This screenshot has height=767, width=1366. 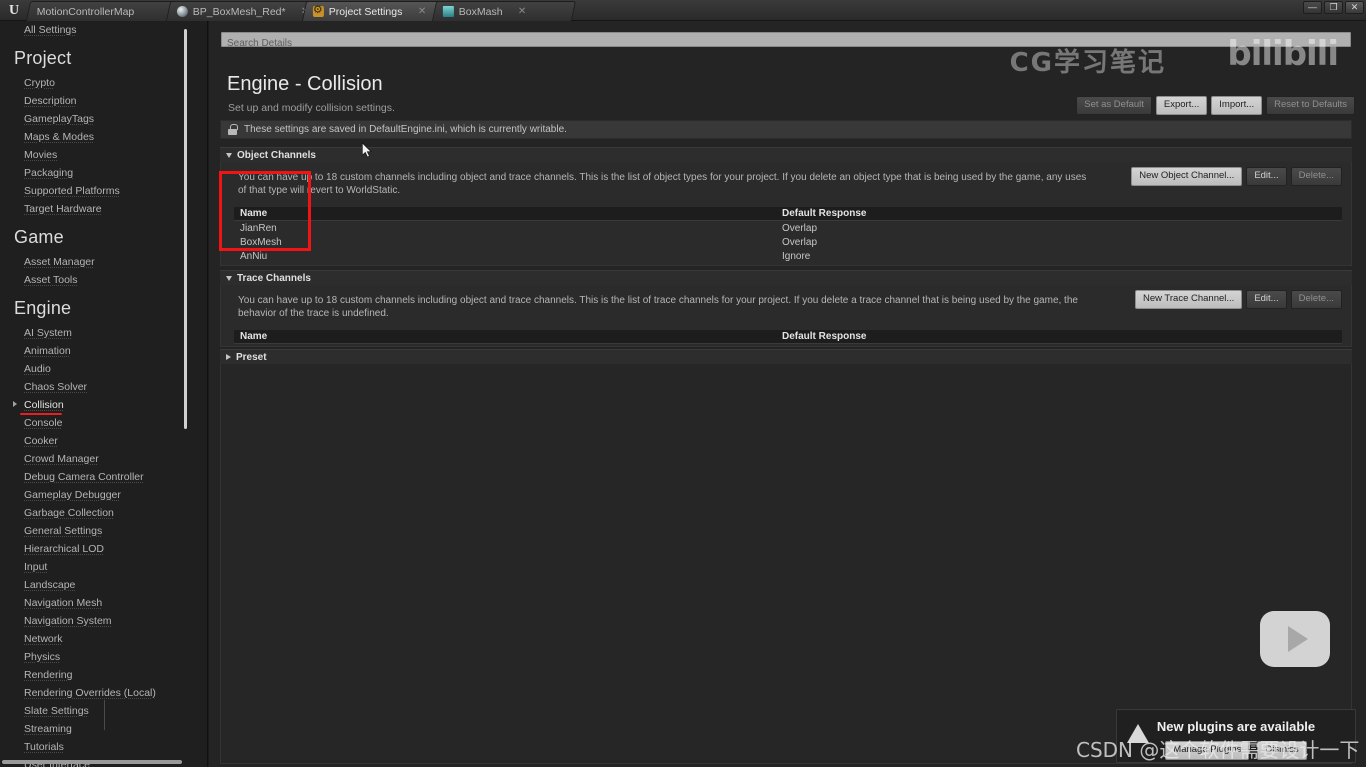 I want to click on preset-header: Preset, so click(x=786, y=356).